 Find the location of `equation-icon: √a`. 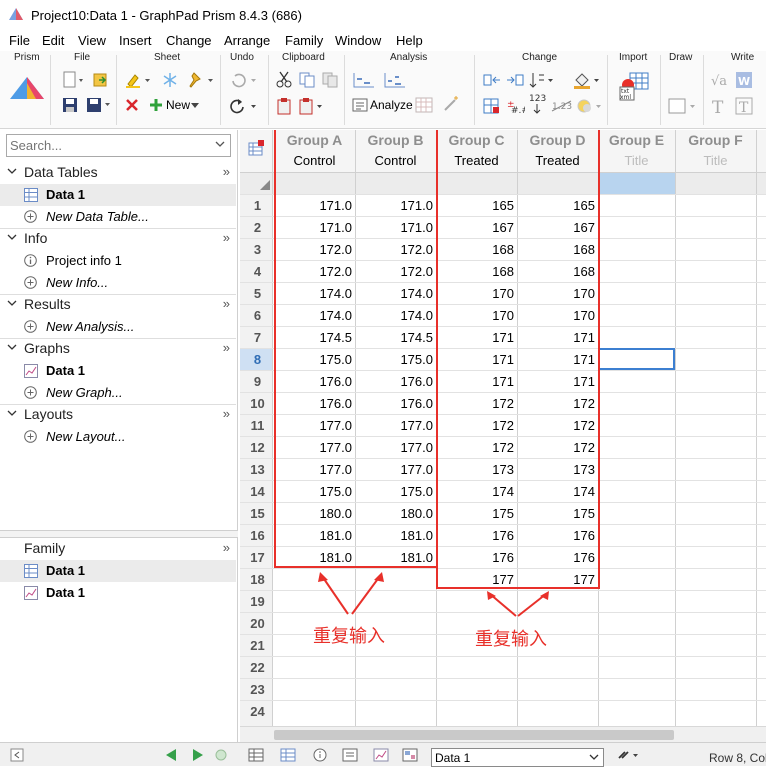

equation-icon: √a is located at coordinates (721, 80).